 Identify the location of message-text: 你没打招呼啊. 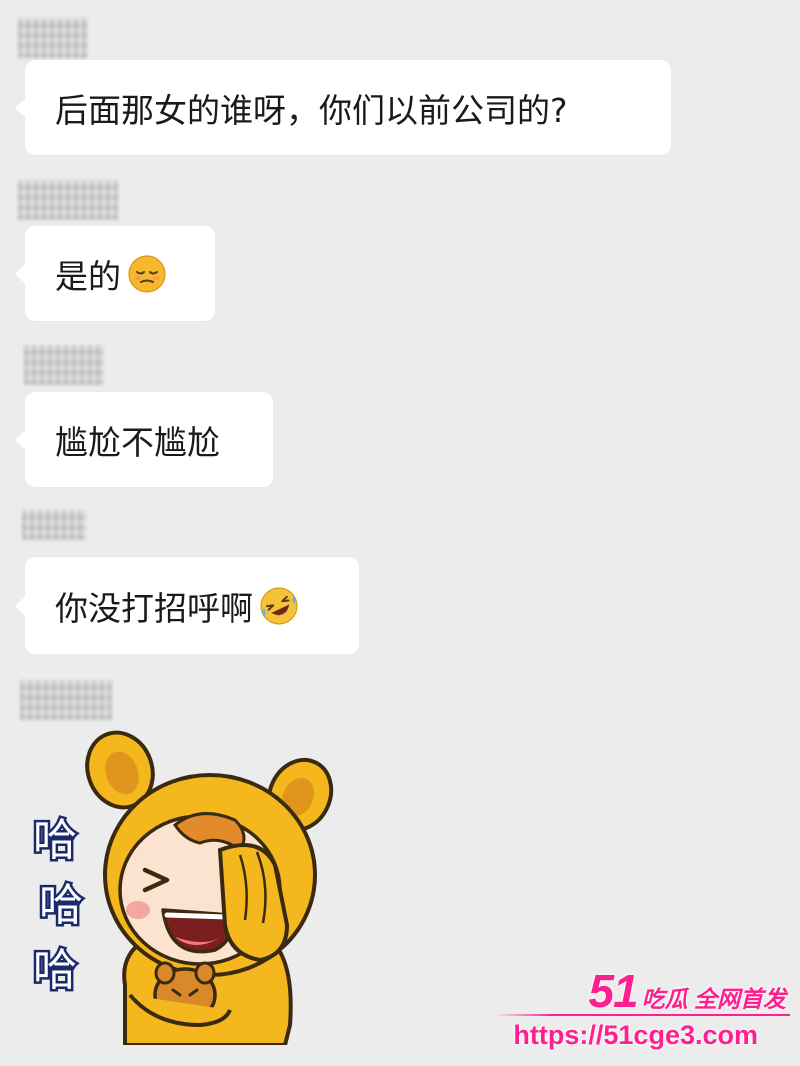
(154, 608).